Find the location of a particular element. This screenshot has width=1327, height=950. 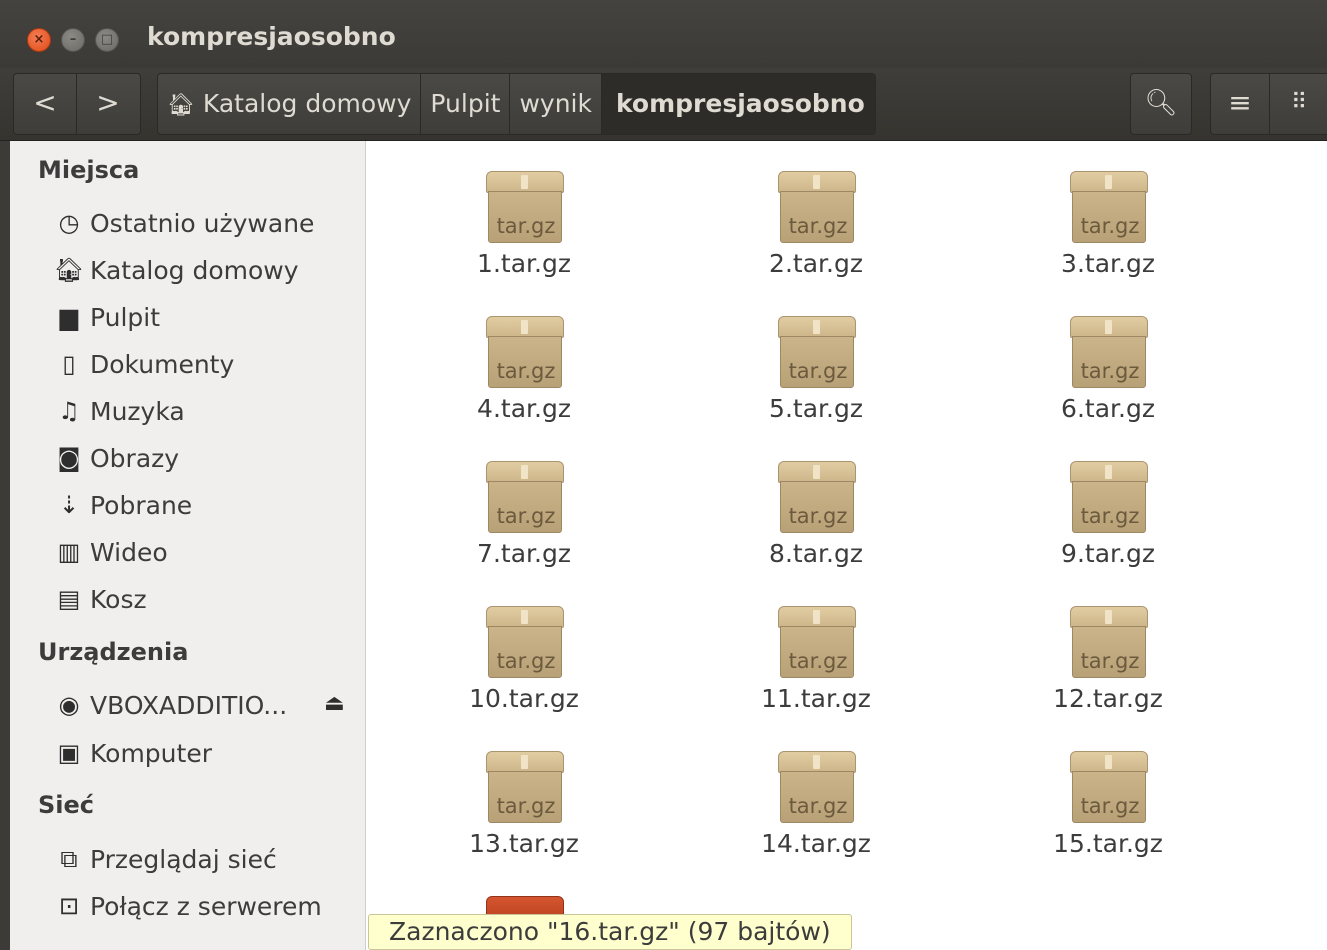

file-name: 8.tar.gz is located at coordinates (816, 553).